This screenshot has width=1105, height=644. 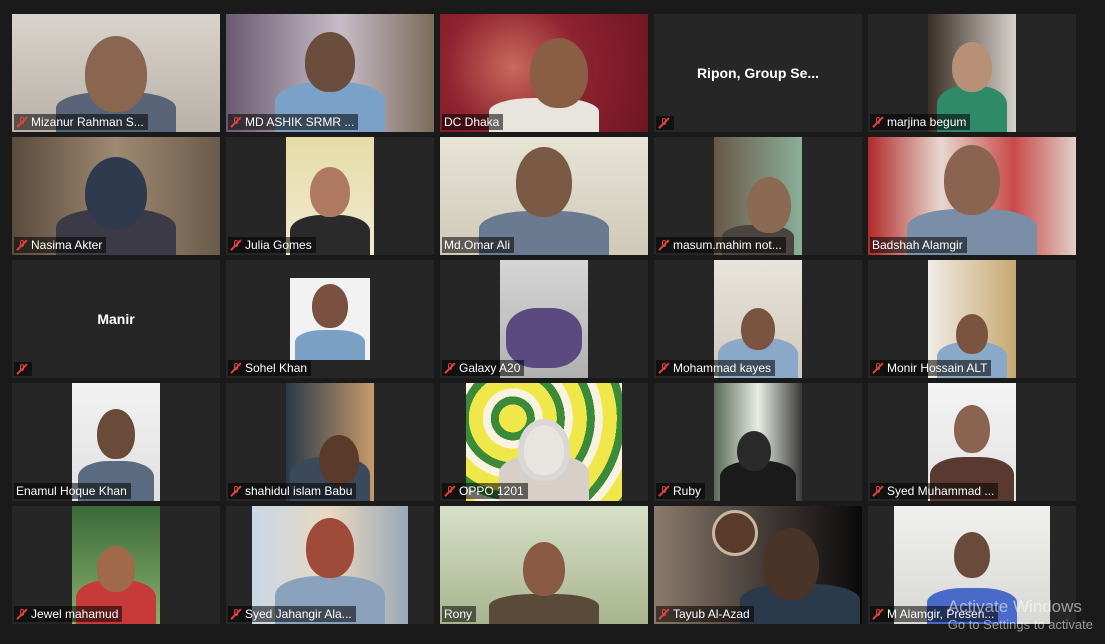 I want to click on participant-tile: Nasima Akter, so click(x=116, y=196).